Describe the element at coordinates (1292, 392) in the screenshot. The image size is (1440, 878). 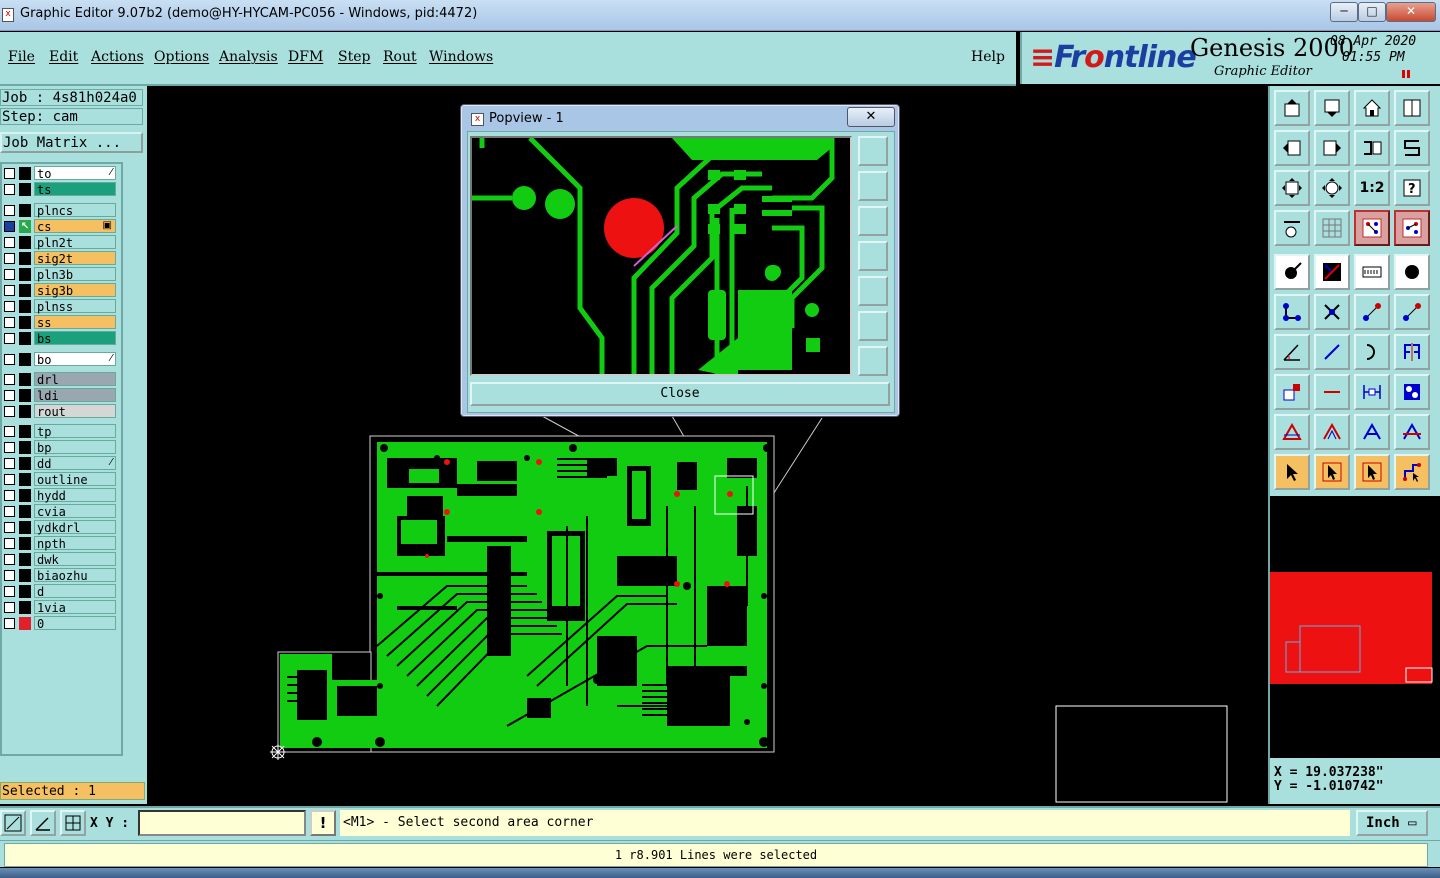
I see `resize-icon` at that location.